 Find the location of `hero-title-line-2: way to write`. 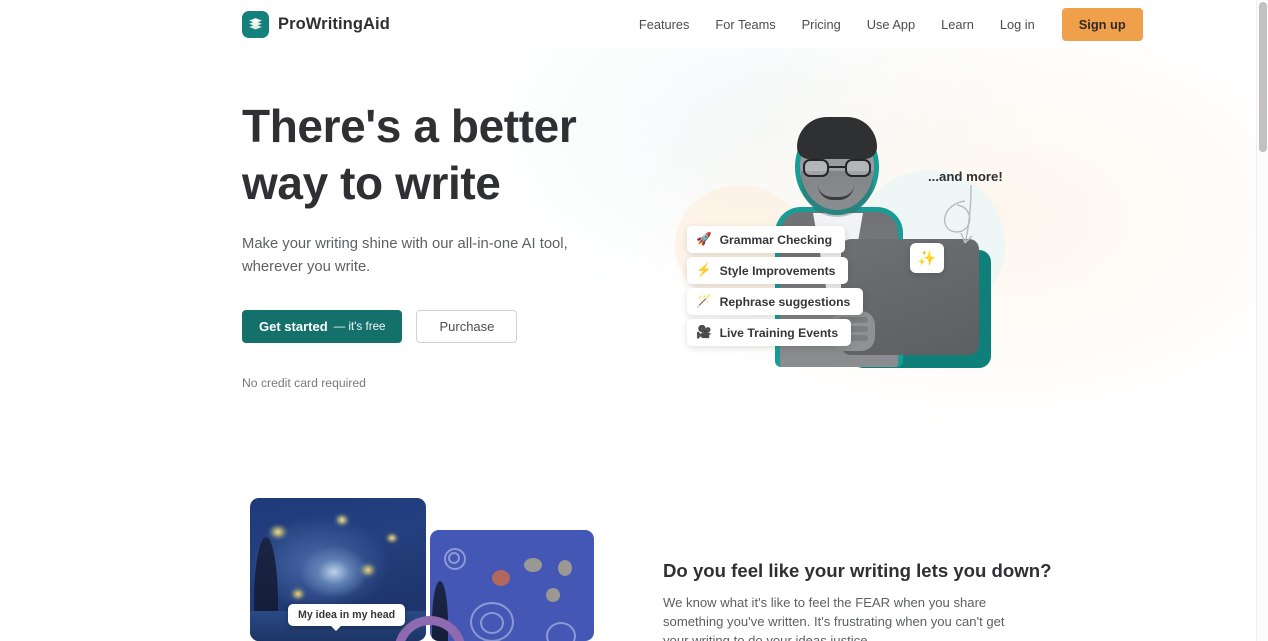

hero-title-line-2: way to write is located at coordinates (371, 183).